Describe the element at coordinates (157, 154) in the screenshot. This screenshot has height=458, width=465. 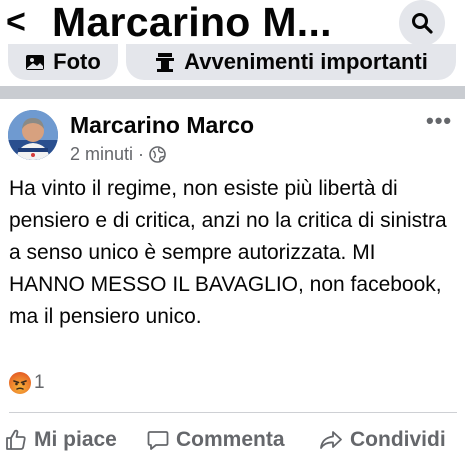
I see `globe-icon` at that location.